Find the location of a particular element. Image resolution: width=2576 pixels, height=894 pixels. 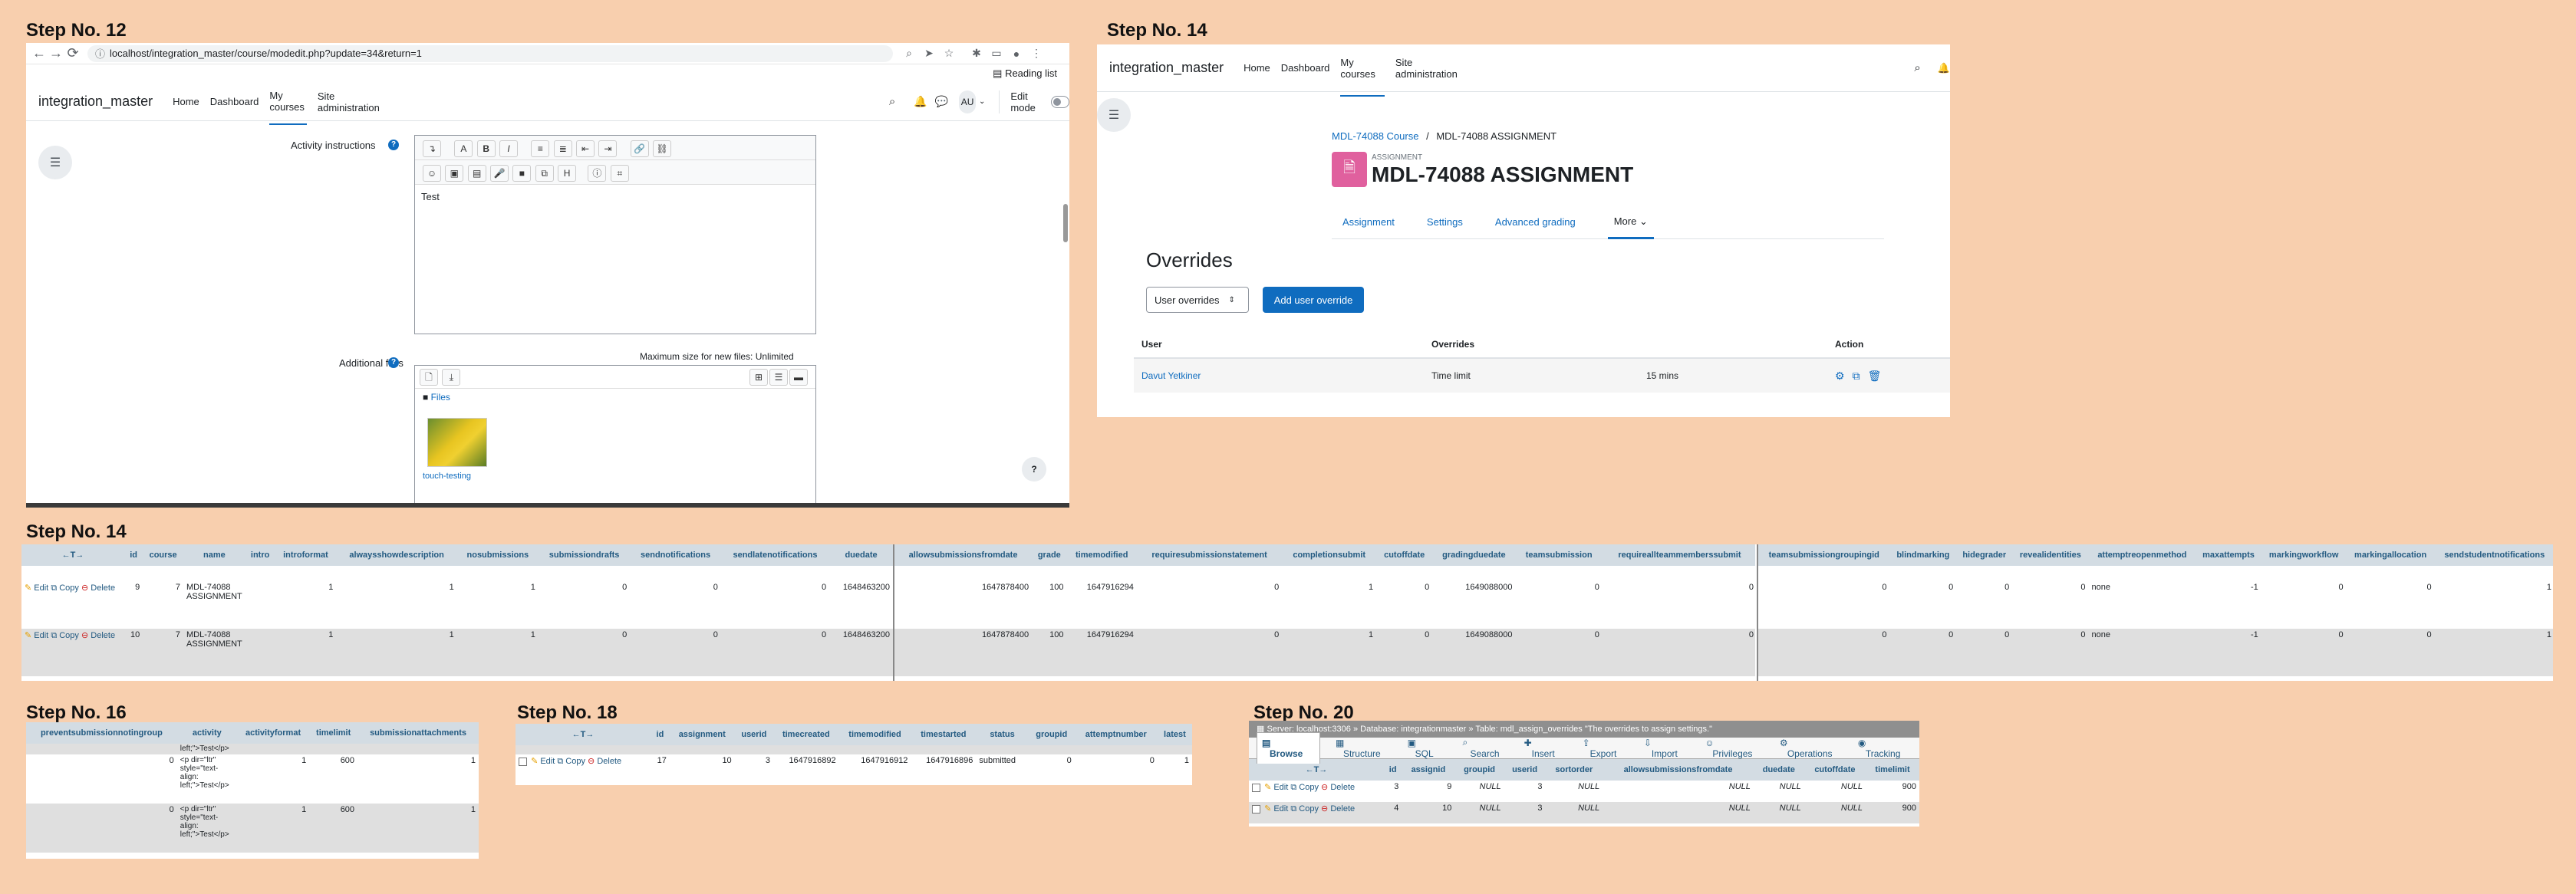

link-icon: 🔗 is located at coordinates (639, 148).